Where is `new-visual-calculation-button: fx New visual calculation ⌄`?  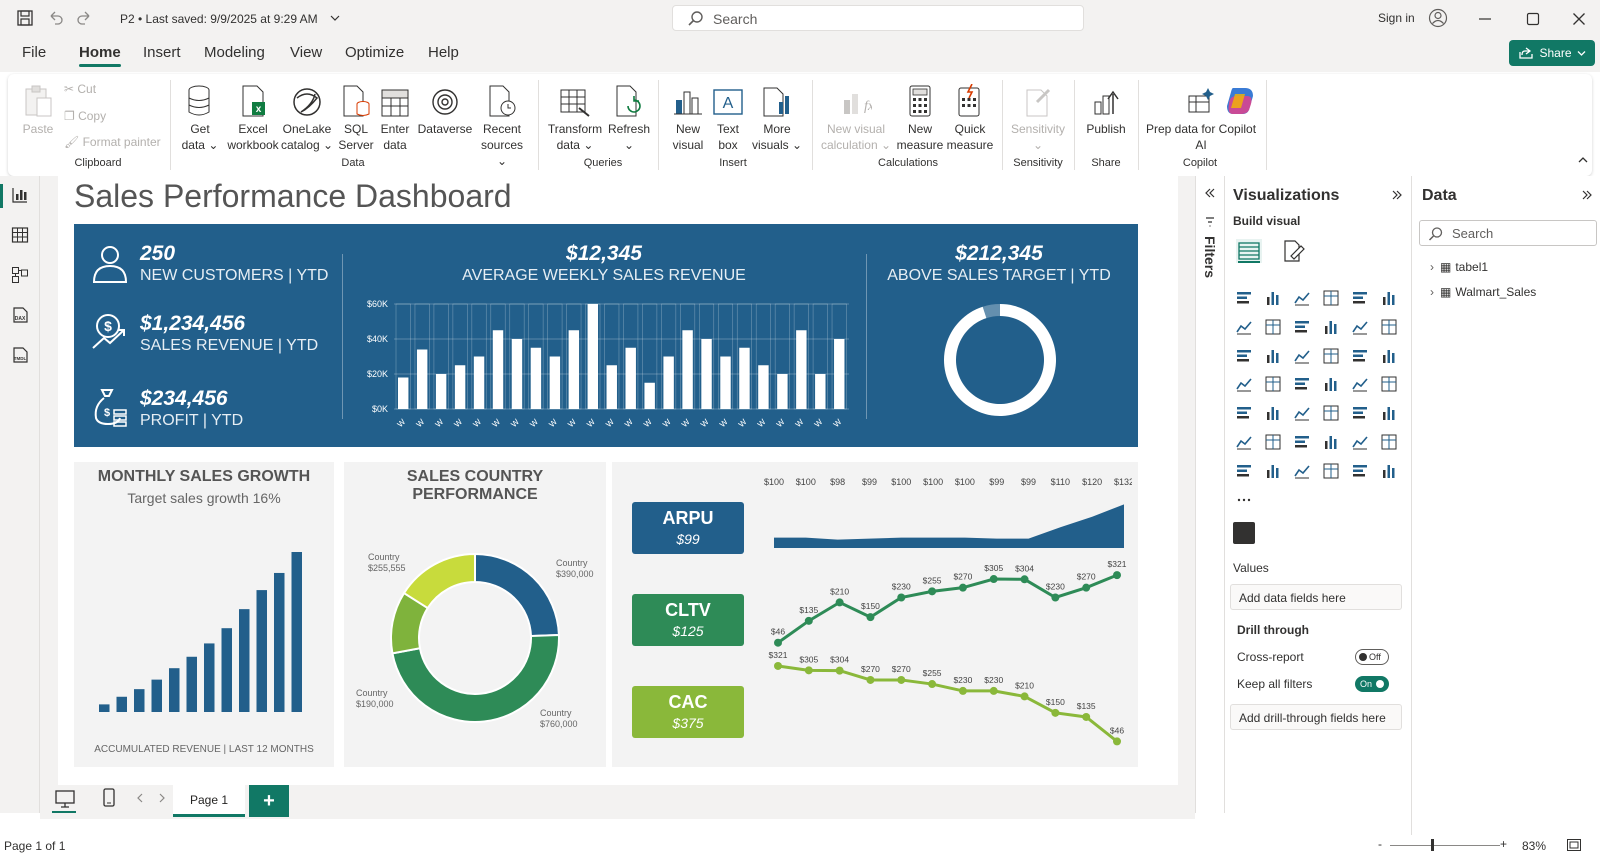 new-visual-calculation-button: fx New visual calculation ⌄ is located at coordinates (856, 116).